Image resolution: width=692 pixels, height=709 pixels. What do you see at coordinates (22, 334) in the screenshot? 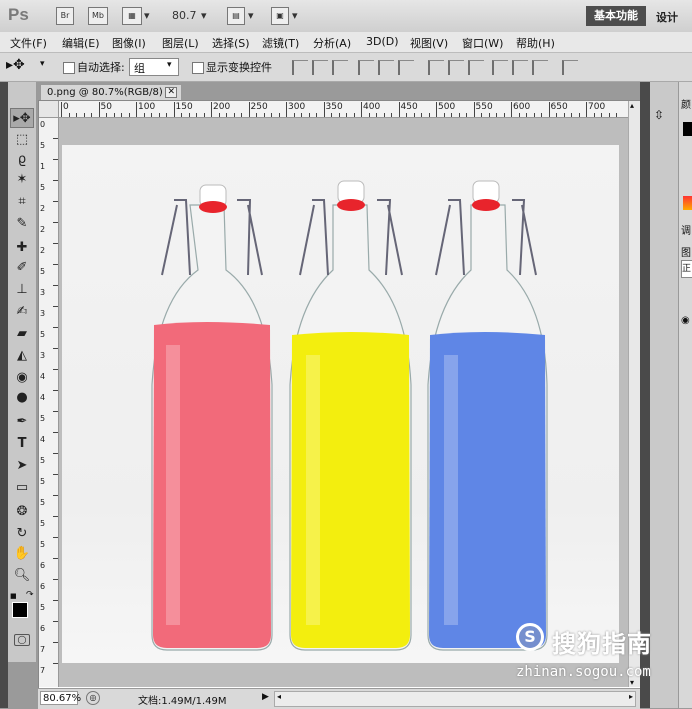
I see `eraser-tool-icon: ▰` at bounding box center [22, 334].